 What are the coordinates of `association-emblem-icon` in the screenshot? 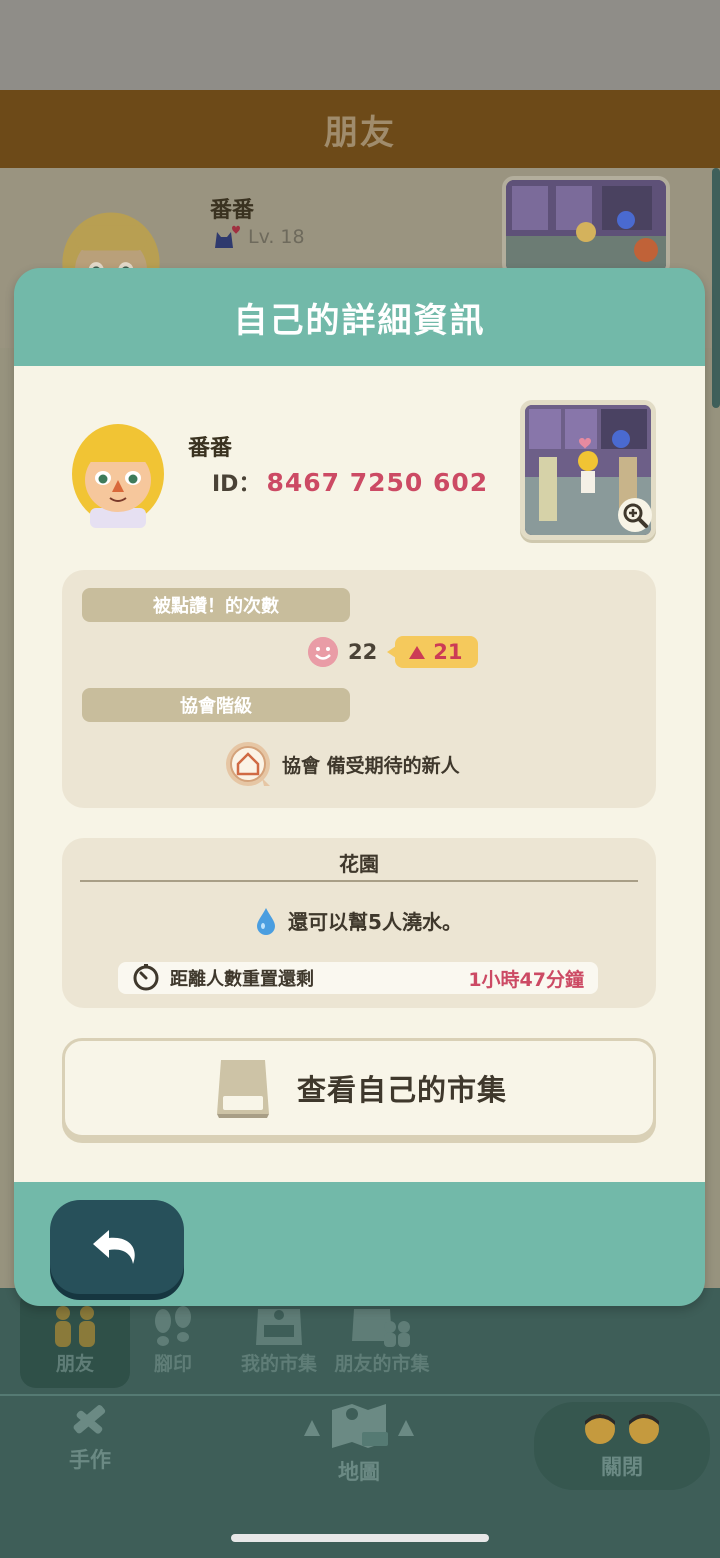 It's located at (248, 764).